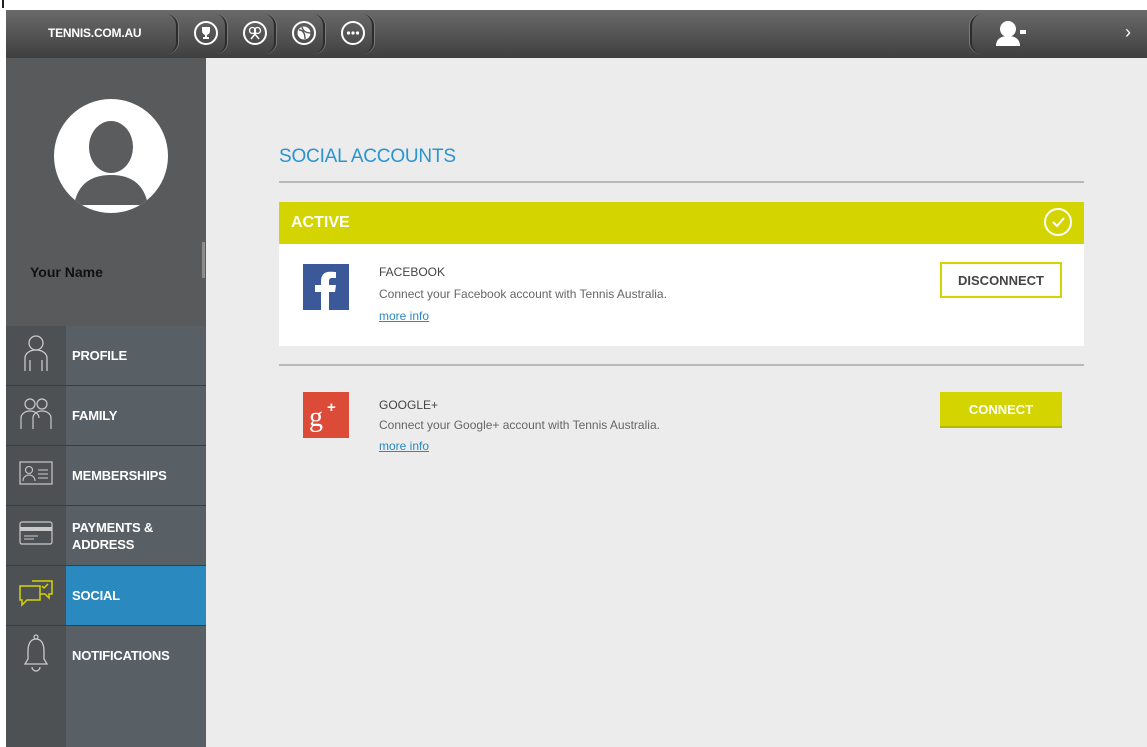  I want to click on account-name: GOOGLE+, so click(409, 405).